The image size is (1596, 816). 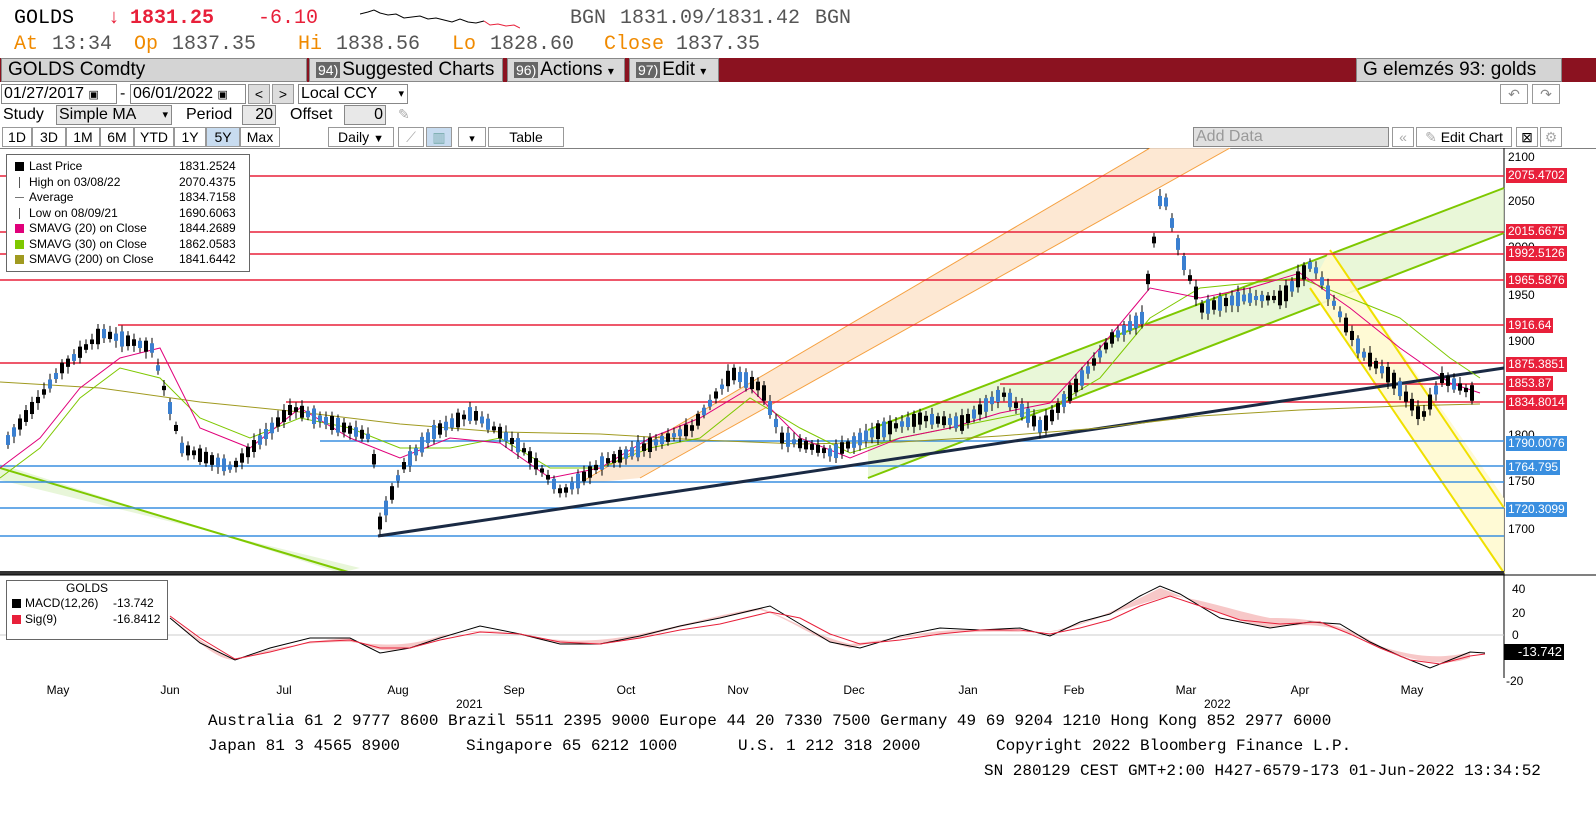 What do you see at coordinates (1521, 201) in the screenshot?
I see `y-tick: 2050` at bounding box center [1521, 201].